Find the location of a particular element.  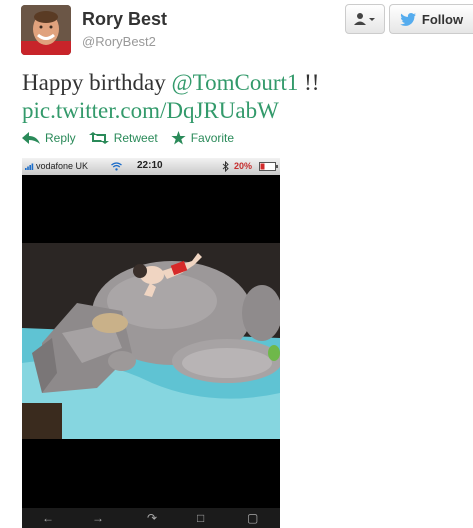

retweet-icon is located at coordinates (98, 138).